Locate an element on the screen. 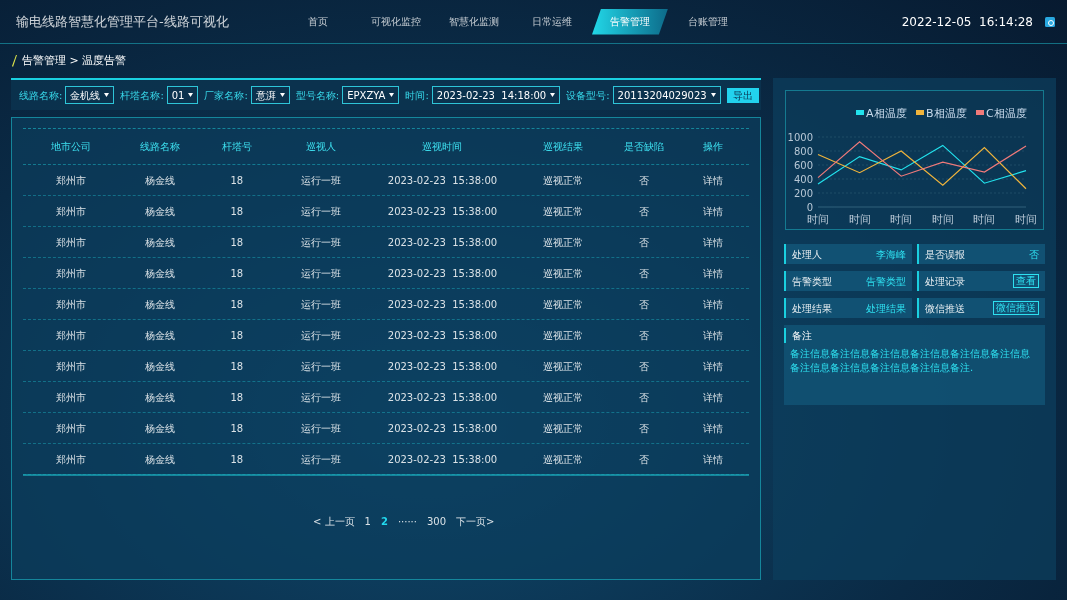 The image size is (1067, 600). page-link: 1 is located at coordinates (367, 521).